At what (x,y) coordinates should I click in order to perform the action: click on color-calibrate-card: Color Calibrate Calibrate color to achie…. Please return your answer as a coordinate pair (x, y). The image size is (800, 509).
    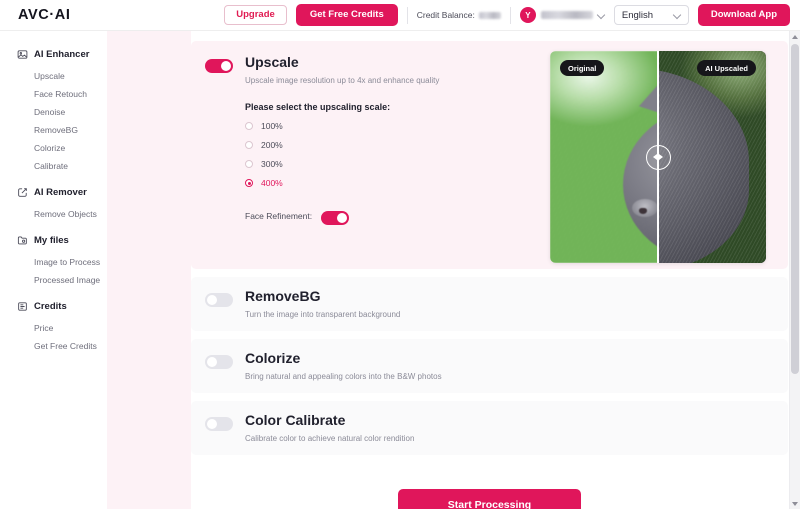
    Looking at the image, I should click on (489, 428).